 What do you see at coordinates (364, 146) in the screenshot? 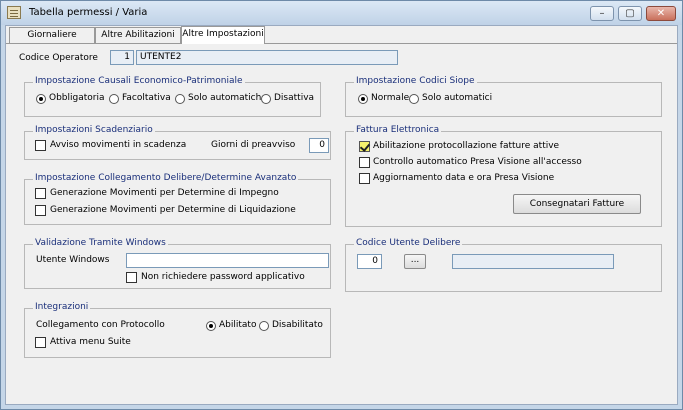
I see `abilitazione-protocollazione-checkbox` at bounding box center [364, 146].